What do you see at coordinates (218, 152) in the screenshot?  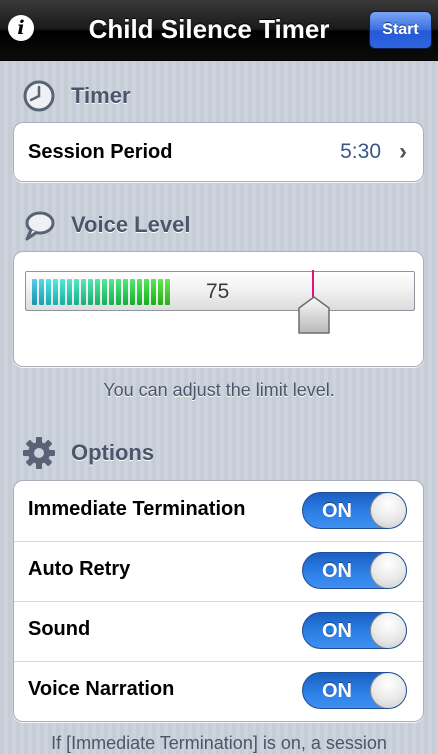 I see `session-period-row: Session Period 5:30 ›` at bounding box center [218, 152].